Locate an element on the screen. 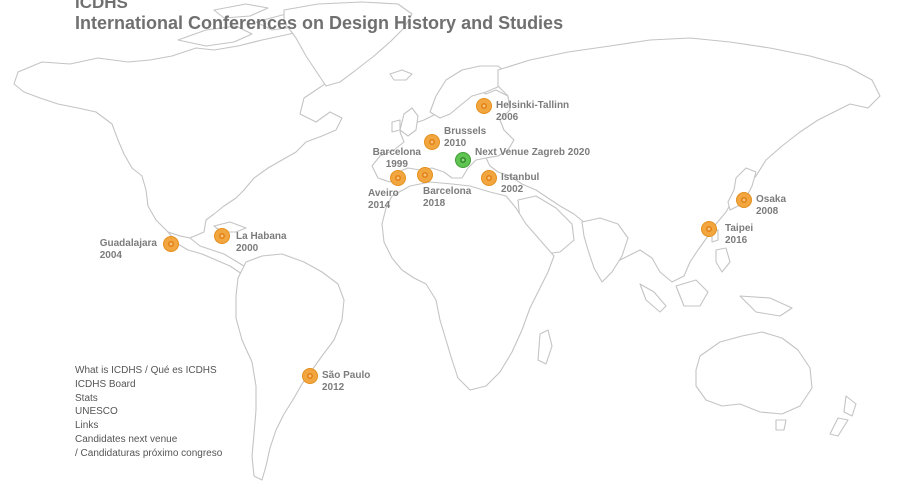 The width and height of the screenshot is (900, 490). philippines is located at coordinates (723, 260).